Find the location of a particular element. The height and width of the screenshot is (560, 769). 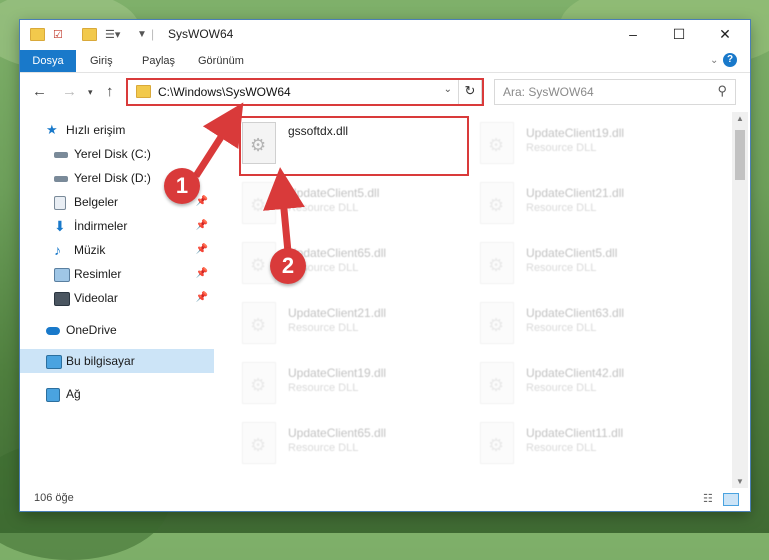

annotation-arrows is located at coordinates (249, 177).